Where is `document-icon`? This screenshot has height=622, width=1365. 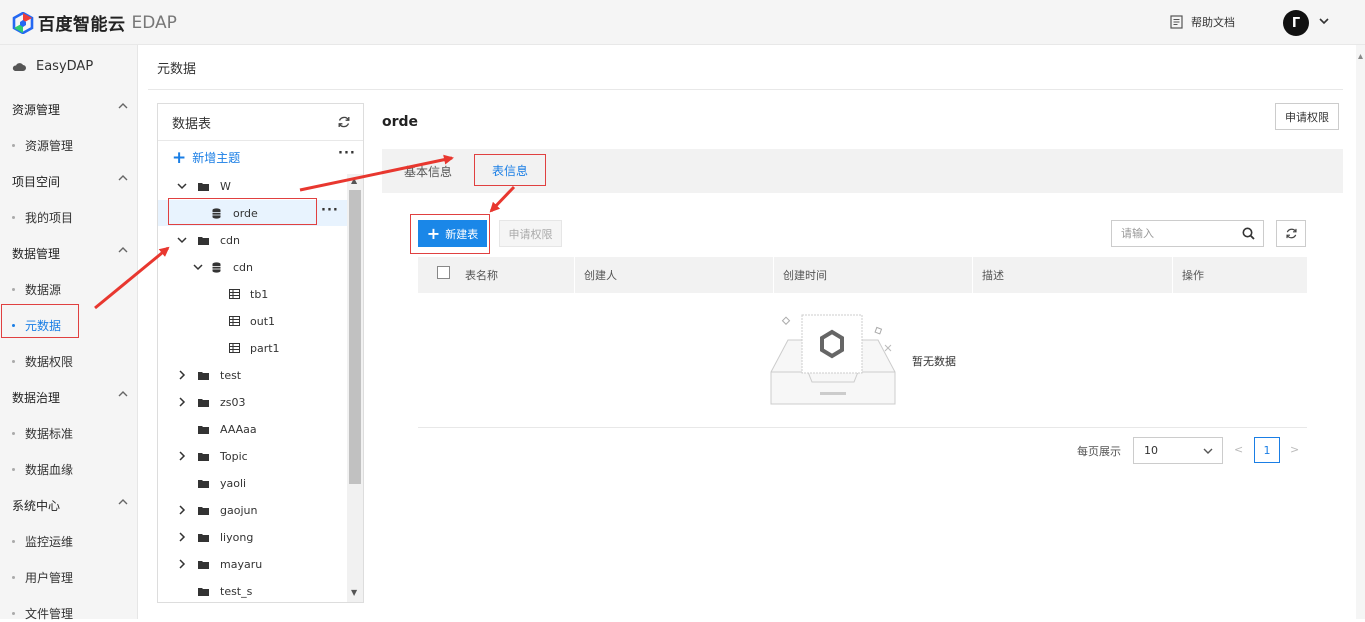 document-icon is located at coordinates (1176, 22).